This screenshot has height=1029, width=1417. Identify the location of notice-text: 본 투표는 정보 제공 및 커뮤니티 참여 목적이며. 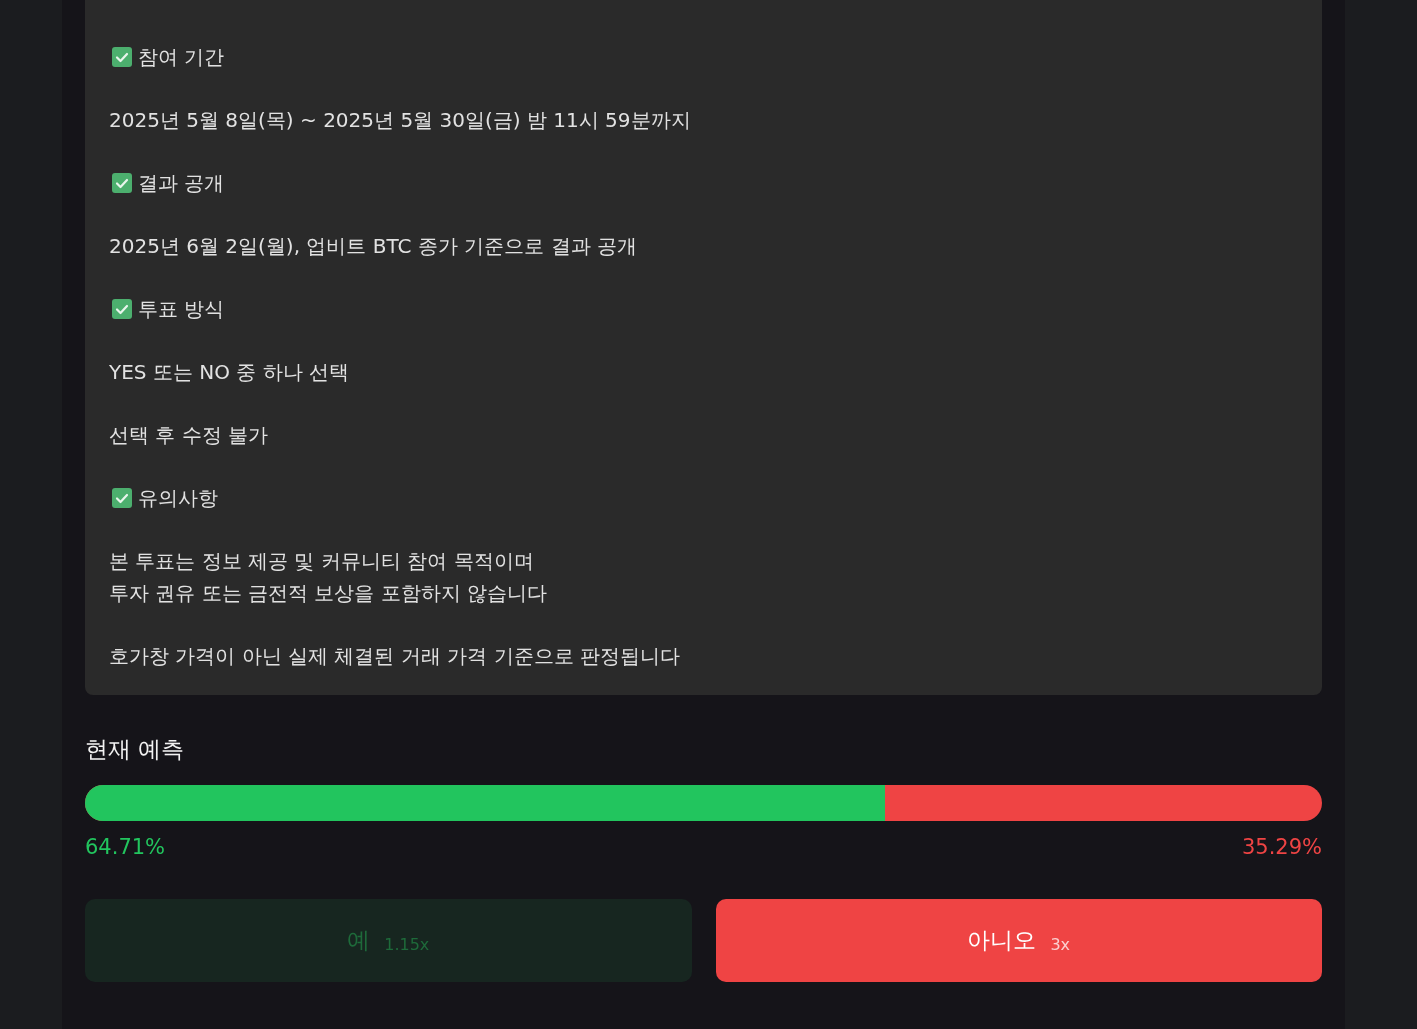
(321, 561).